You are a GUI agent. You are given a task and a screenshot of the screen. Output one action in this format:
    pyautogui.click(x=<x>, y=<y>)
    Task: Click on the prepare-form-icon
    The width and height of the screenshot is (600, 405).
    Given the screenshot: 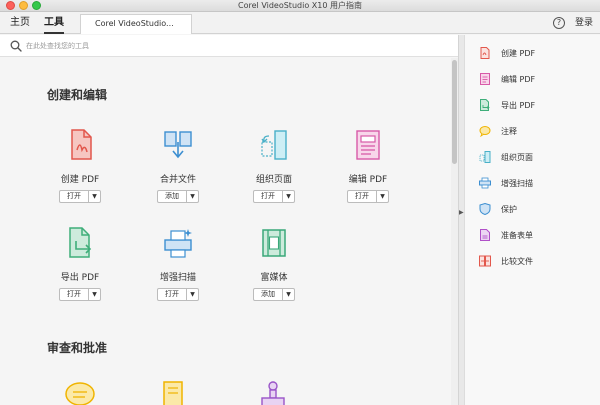 What is the action you would take?
    pyautogui.click(x=485, y=235)
    